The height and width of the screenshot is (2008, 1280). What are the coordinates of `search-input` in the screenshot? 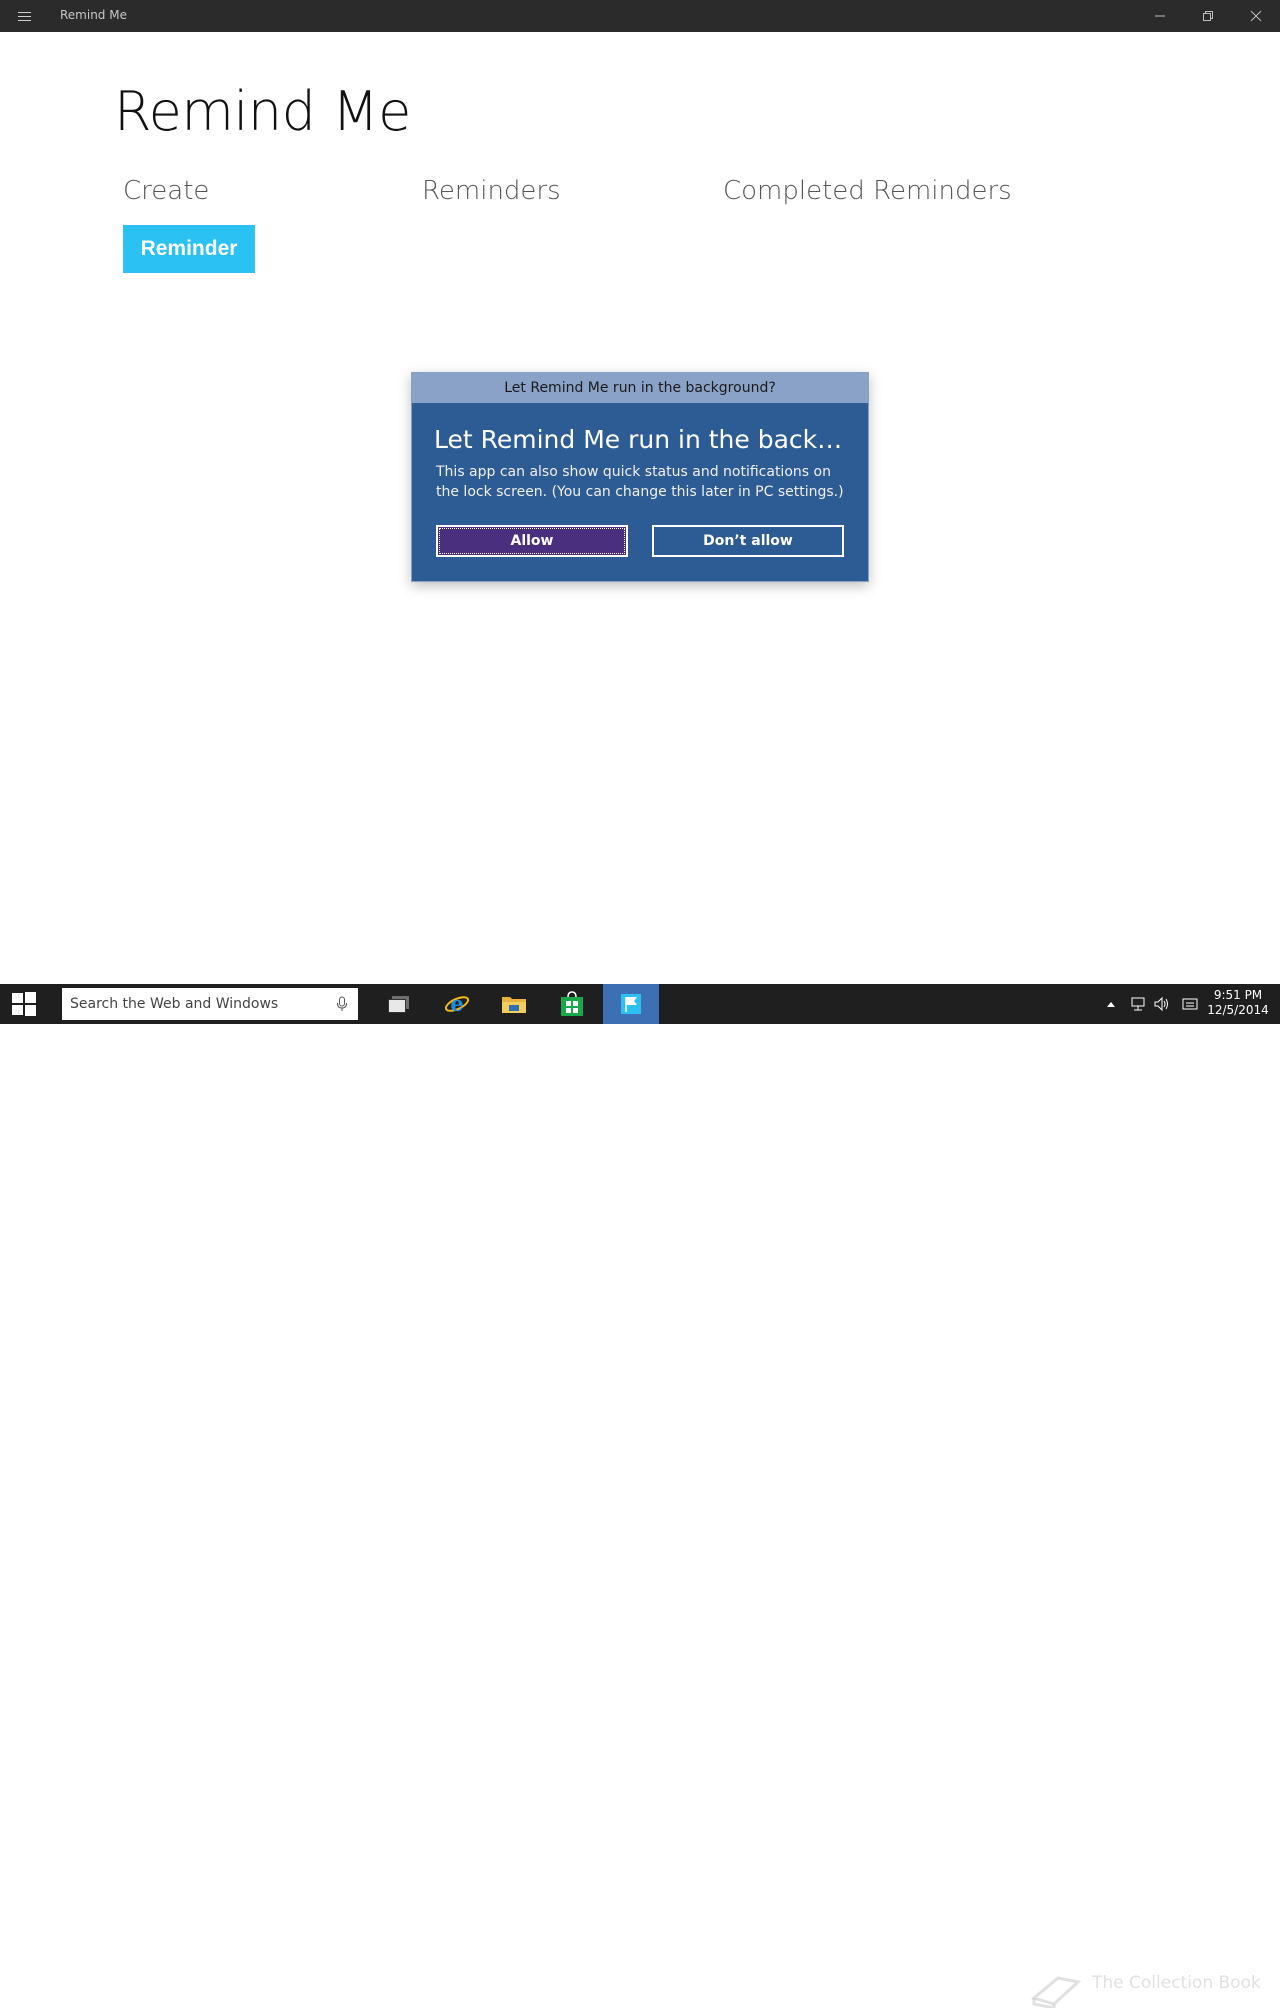 It's located at (195, 1004).